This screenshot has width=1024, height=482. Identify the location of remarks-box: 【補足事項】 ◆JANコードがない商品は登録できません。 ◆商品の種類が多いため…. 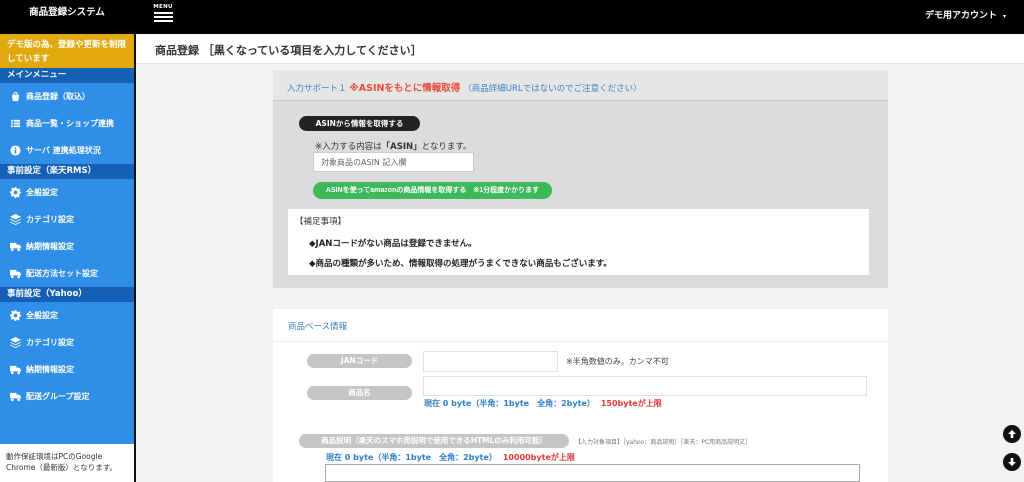
(578, 242).